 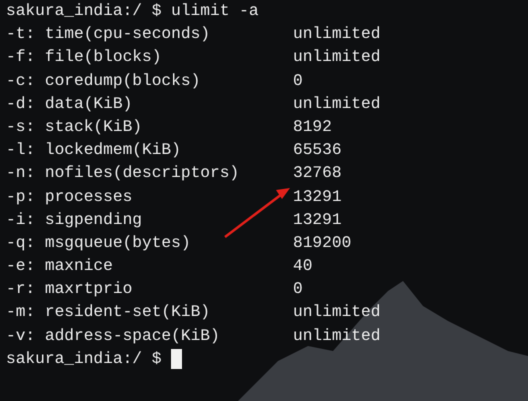 What do you see at coordinates (312, 127) in the screenshot?
I see `limit-value: 8192` at bounding box center [312, 127].